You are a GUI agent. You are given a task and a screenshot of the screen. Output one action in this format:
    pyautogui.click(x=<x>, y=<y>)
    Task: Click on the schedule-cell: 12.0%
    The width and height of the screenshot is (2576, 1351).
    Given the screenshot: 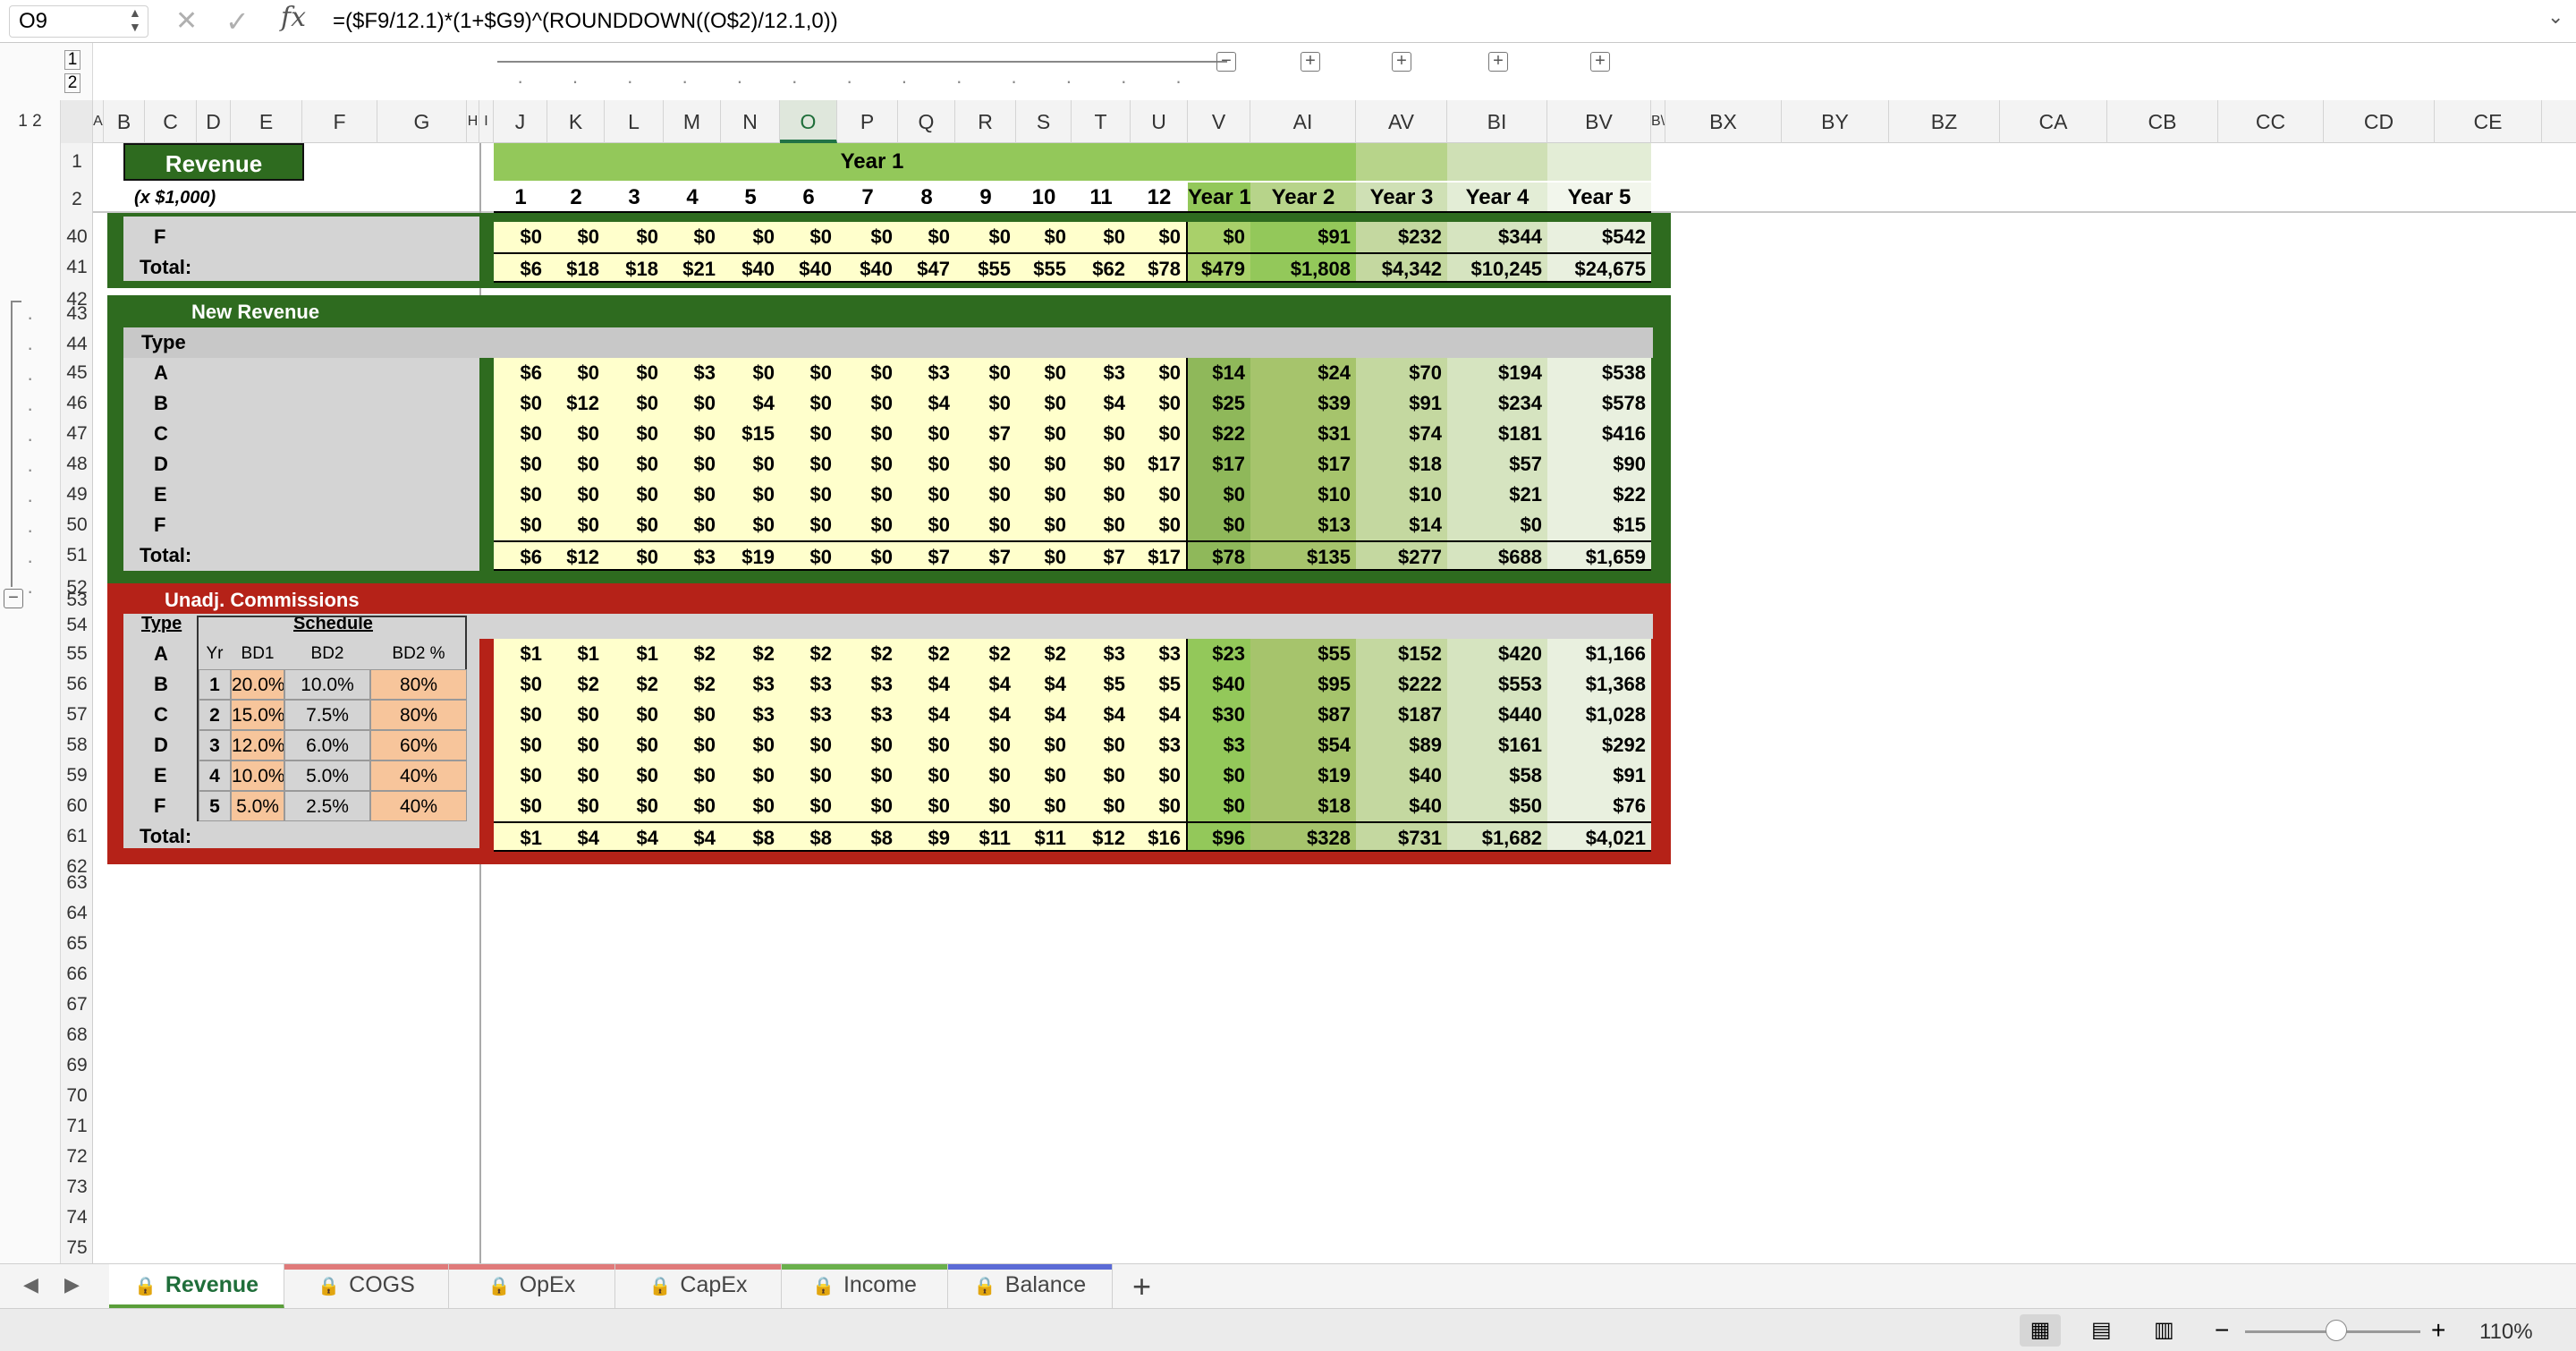 What is the action you would take?
    pyautogui.click(x=257, y=745)
    